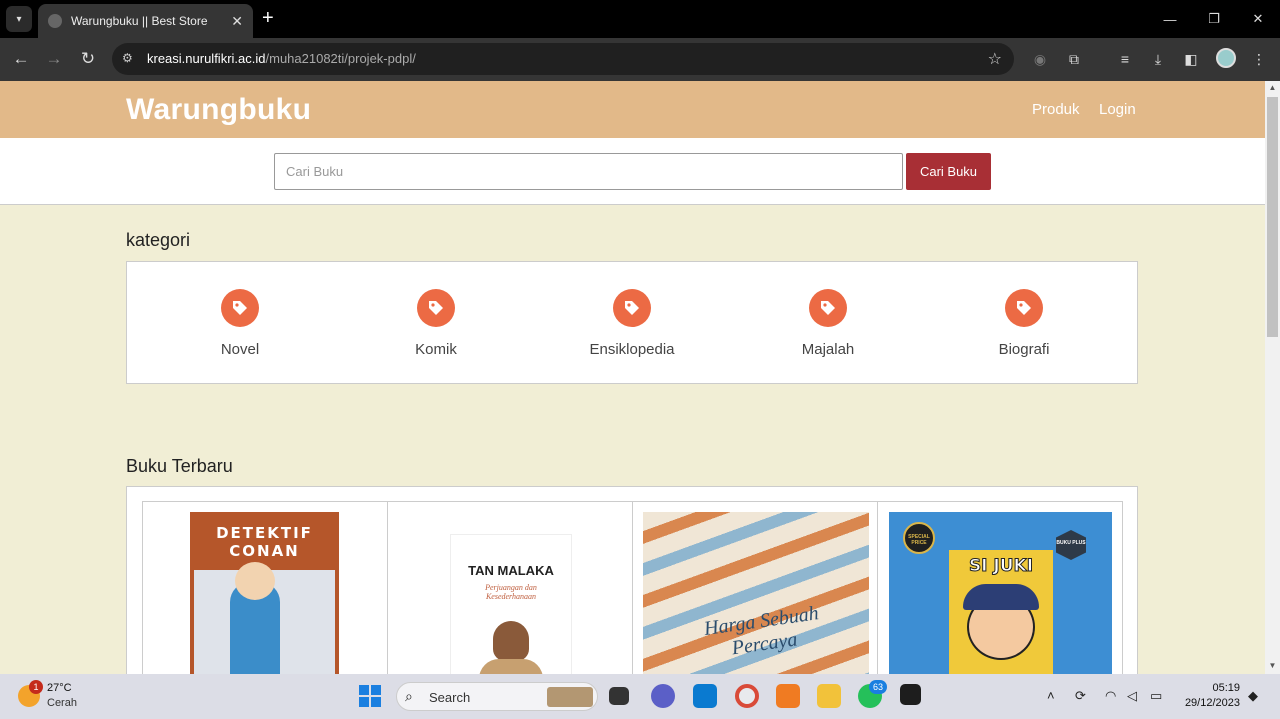 This screenshot has height=719, width=1280. Describe the element at coordinates (919, 540) in the screenshot. I see `special-price-text: SPECIAL PRICE` at that location.